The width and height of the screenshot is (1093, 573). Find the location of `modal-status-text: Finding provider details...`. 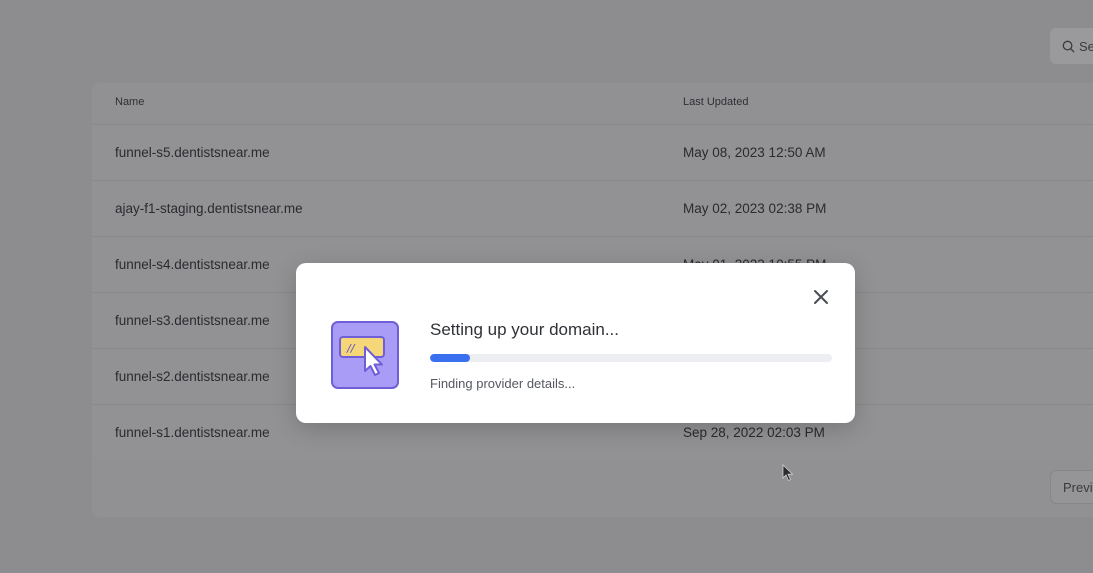

modal-status-text: Finding provider details... is located at coordinates (503, 383).